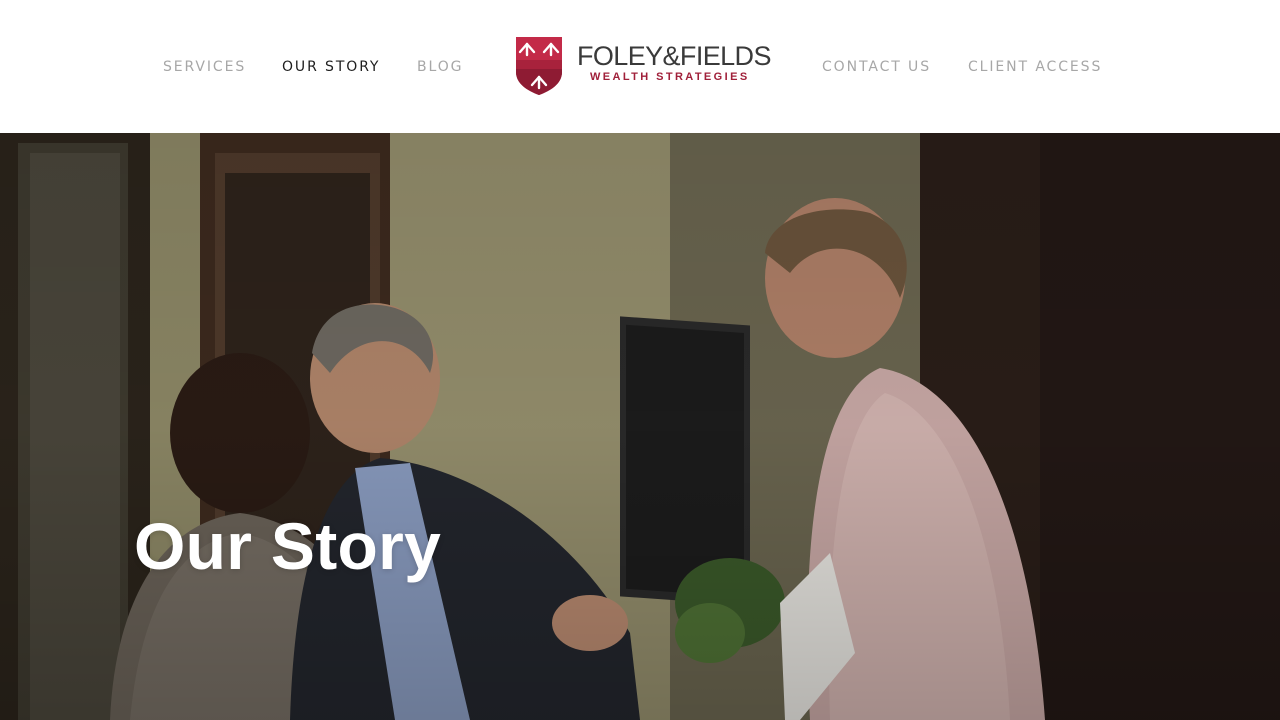 The width and height of the screenshot is (1280, 720). I want to click on nav-blog: BLOG, so click(440, 67).